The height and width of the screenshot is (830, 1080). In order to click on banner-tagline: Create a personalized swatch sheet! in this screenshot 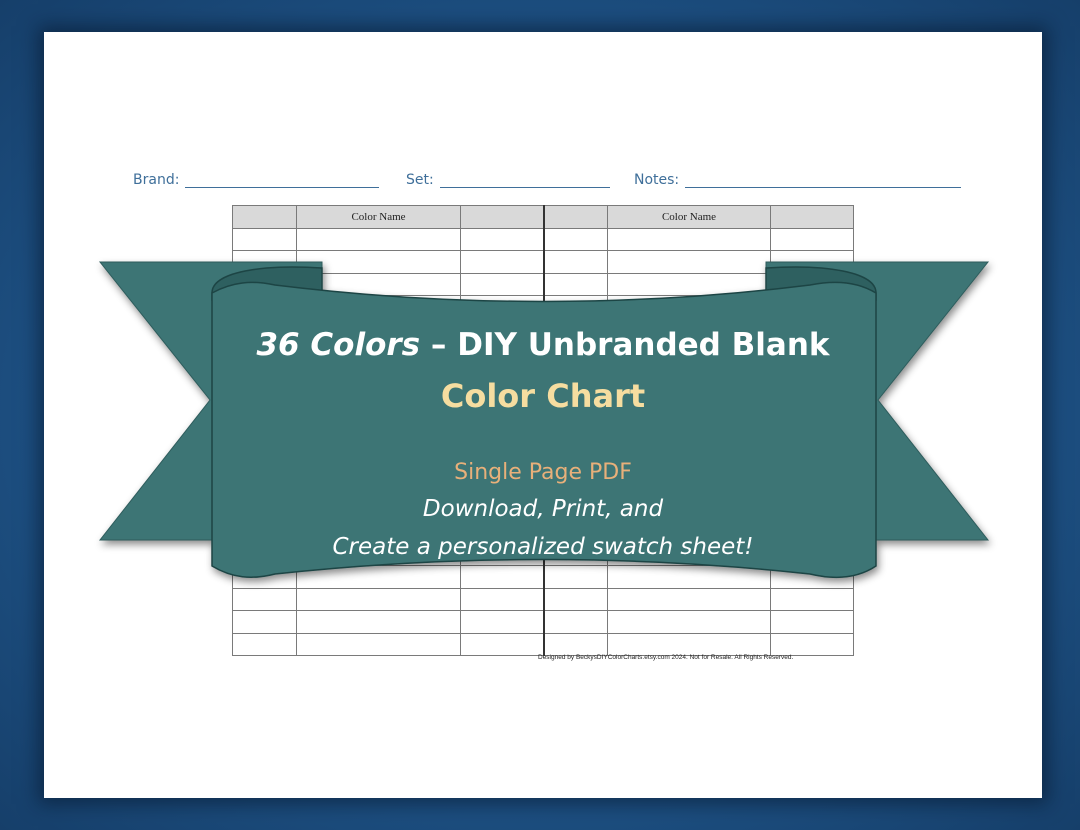, I will do `click(543, 547)`.